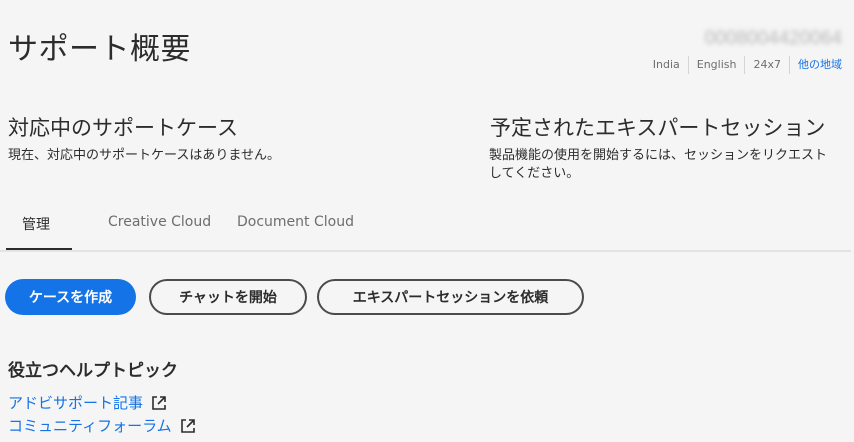 The width and height of the screenshot is (854, 442). I want to click on expert-sessions-text: 製品機能の使用を開始するには、セッションをリクエストしてください。, so click(658, 164).